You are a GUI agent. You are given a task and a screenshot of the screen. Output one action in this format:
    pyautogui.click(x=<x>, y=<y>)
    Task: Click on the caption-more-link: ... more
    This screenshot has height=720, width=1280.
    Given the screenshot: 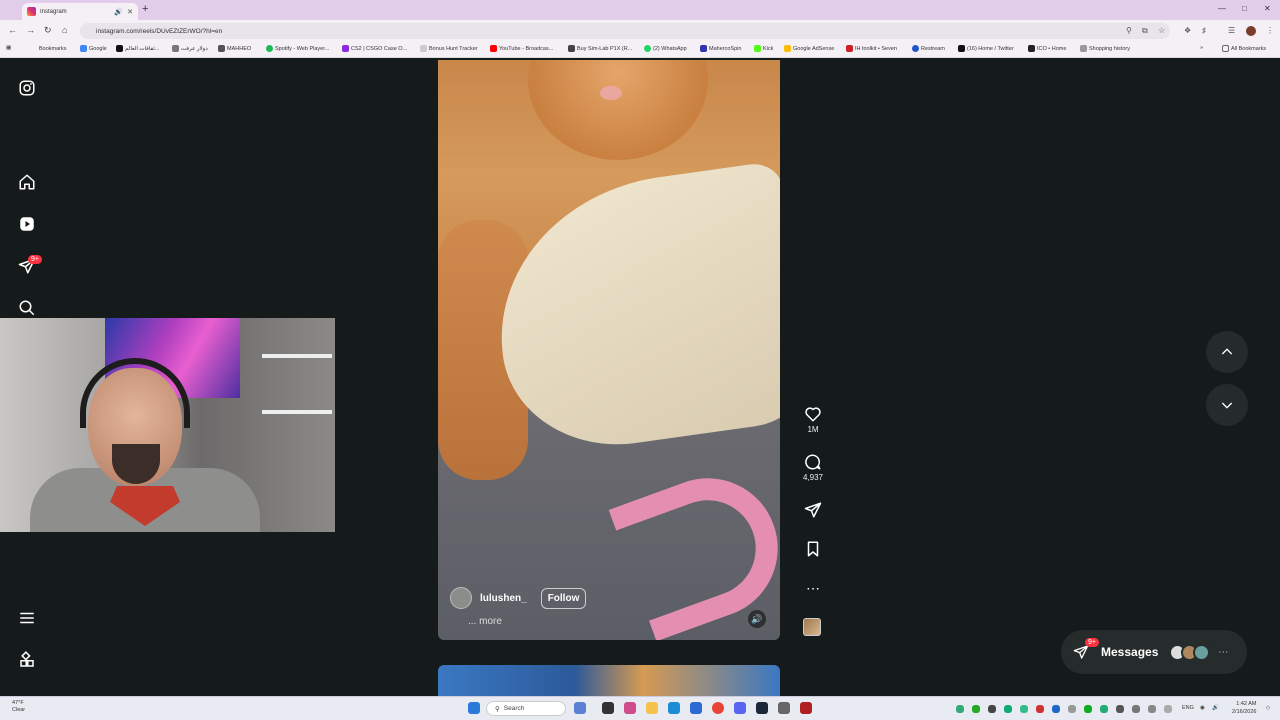 What is the action you would take?
    pyautogui.click(x=485, y=621)
    